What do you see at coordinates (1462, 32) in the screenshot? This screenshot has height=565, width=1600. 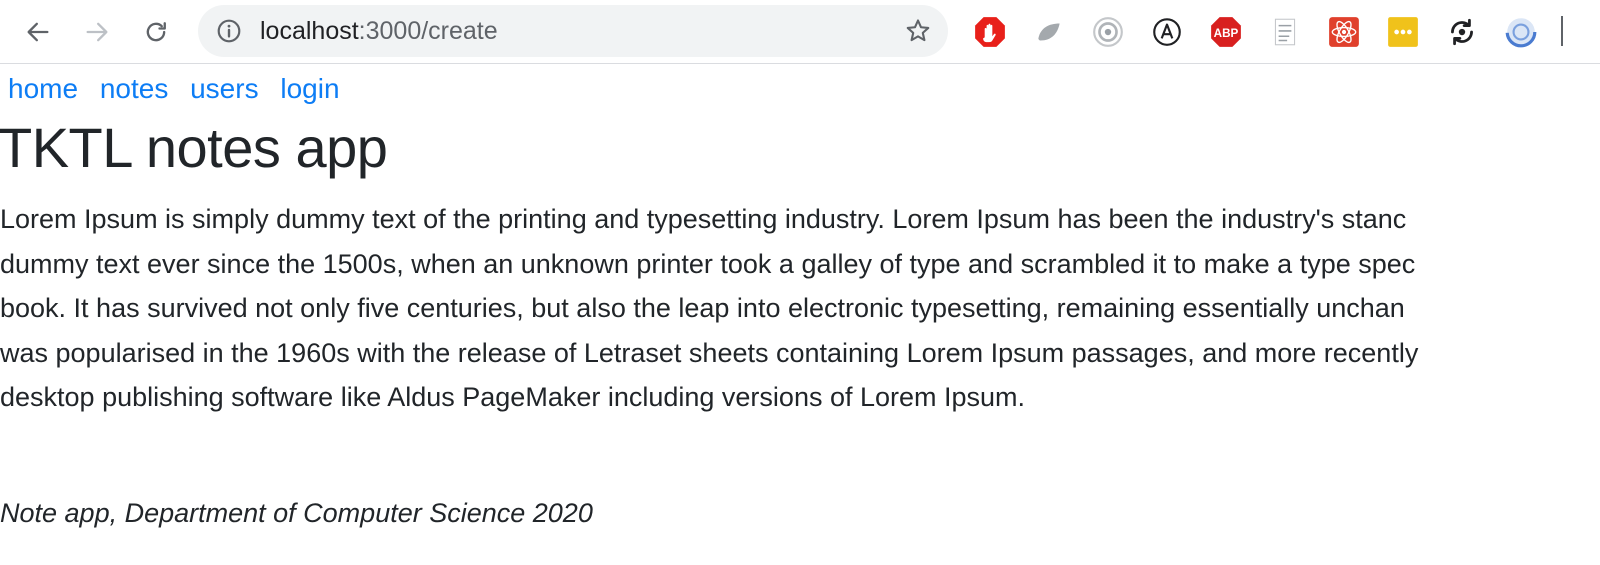 I see `sync-extension-icon` at bounding box center [1462, 32].